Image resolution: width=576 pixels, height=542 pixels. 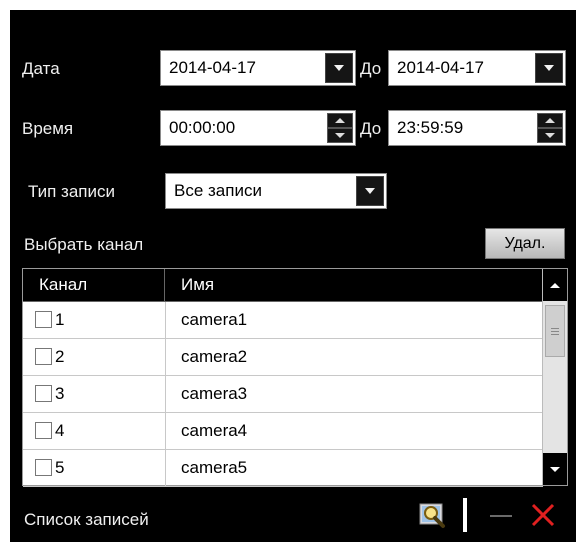 I want to click on scroll-thumb, so click(x=555, y=331).